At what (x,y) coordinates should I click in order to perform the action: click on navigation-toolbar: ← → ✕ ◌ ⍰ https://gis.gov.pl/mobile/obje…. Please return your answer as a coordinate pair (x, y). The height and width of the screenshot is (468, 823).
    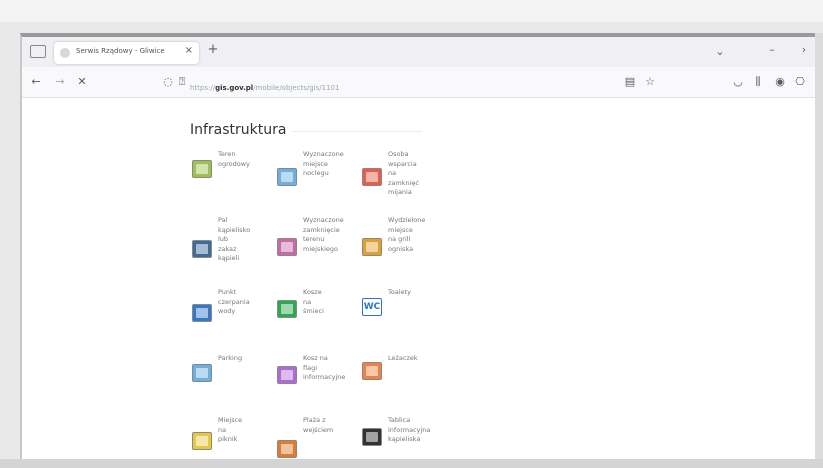
    Looking at the image, I should click on (422, 82).